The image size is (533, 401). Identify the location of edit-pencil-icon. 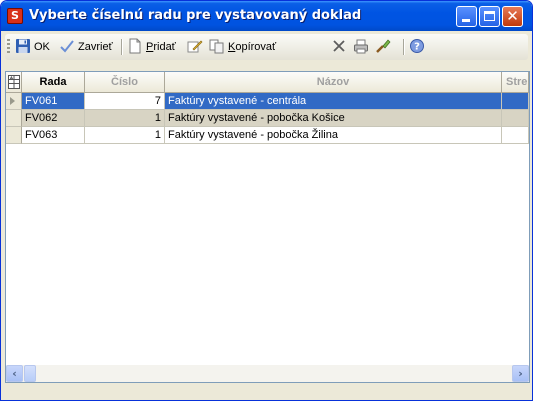
(195, 46).